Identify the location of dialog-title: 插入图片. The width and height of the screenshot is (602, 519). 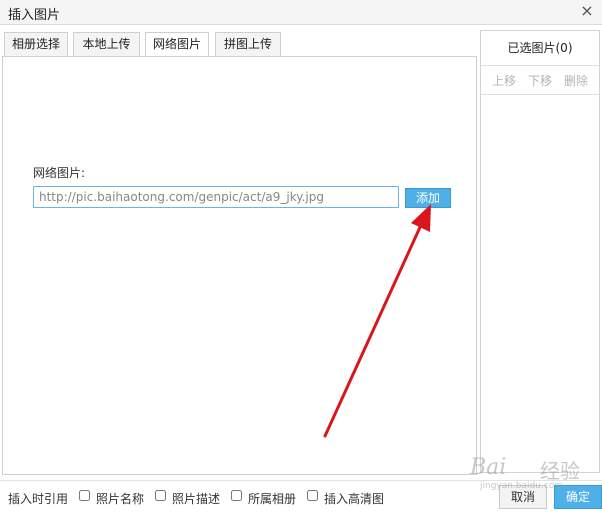
(34, 15).